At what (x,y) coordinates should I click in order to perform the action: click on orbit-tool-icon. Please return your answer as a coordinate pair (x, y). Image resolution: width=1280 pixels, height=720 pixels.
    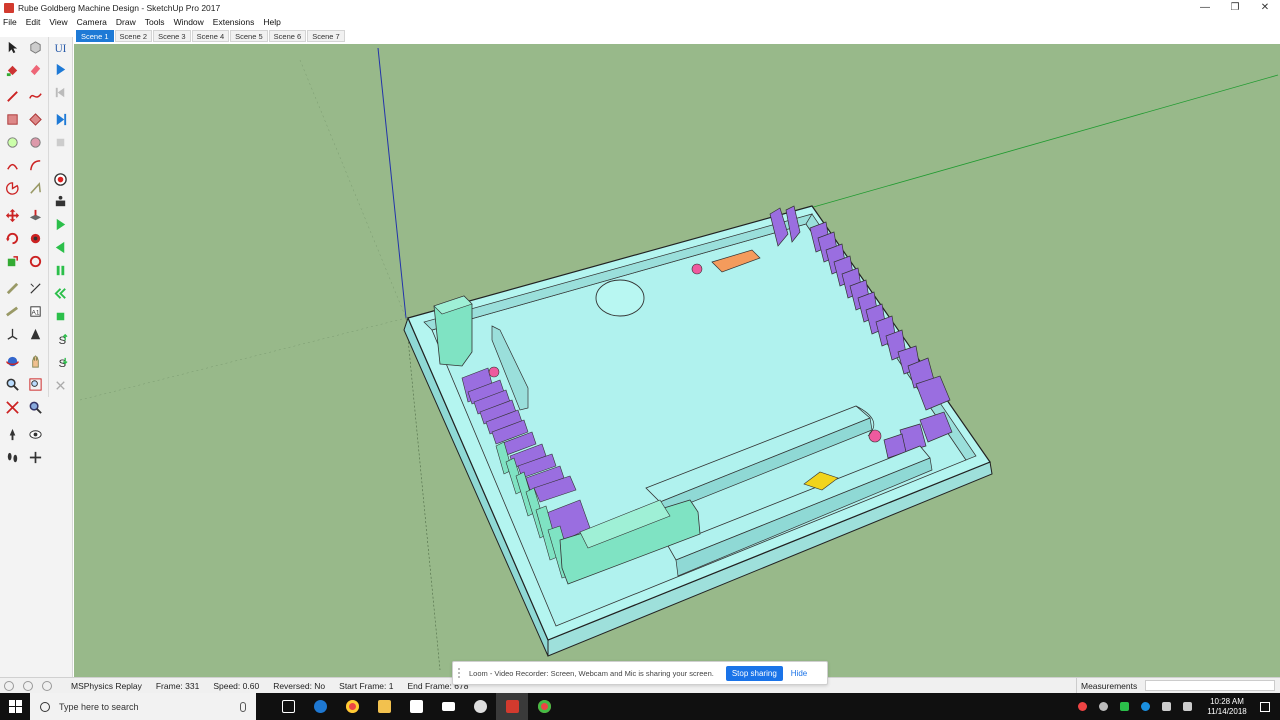
    Looking at the image, I should click on (12, 361).